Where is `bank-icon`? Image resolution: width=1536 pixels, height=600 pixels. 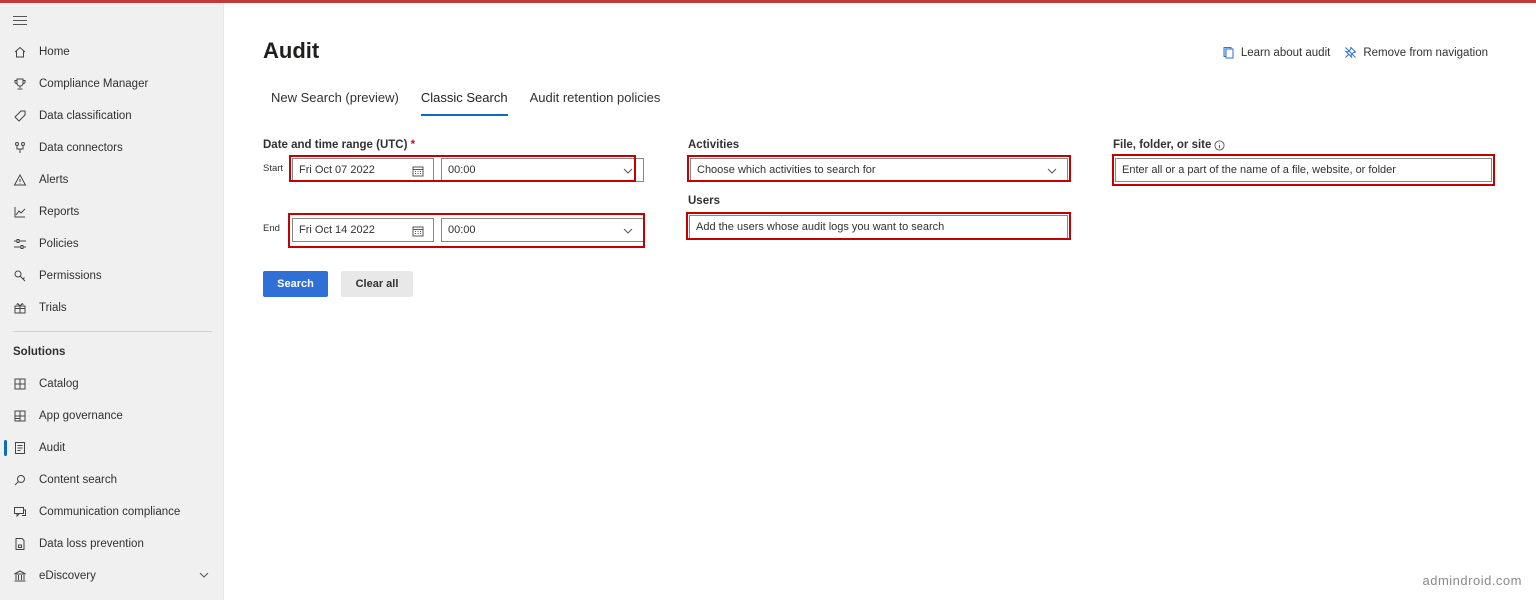 bank-icon is located at coordinates (20, 576).